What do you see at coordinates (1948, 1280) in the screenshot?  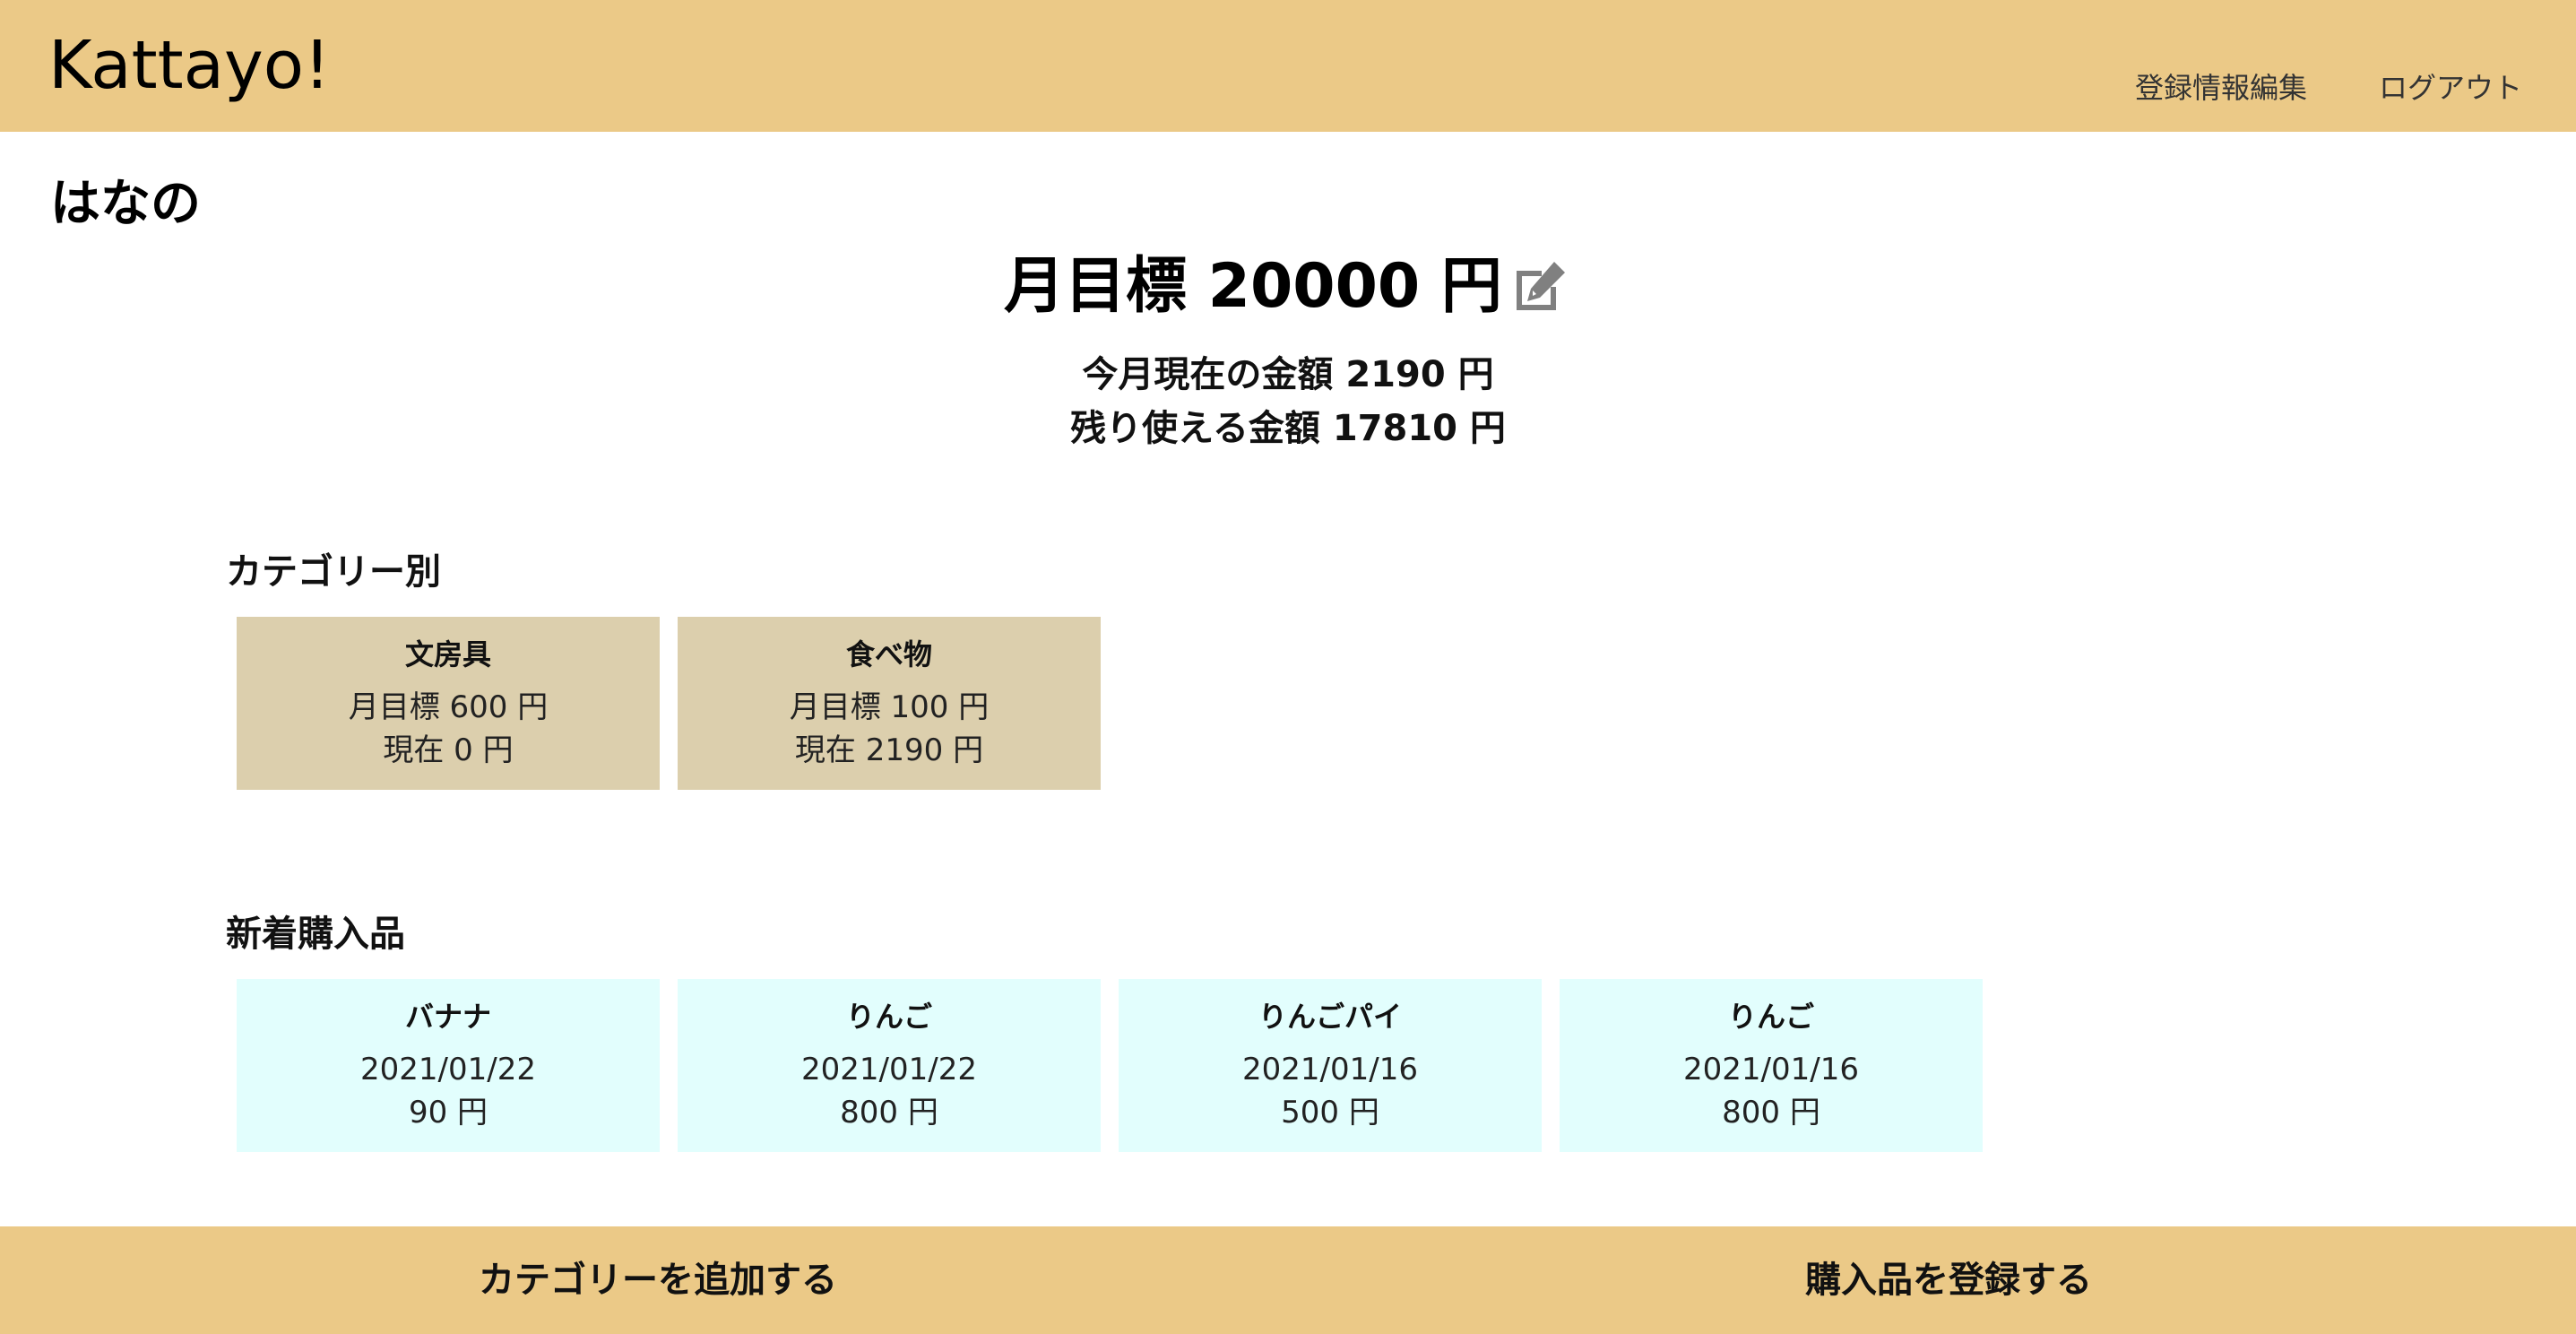 I see `register-purchase-button: 購入品を登録する` at bounding box center [1948, 1280].